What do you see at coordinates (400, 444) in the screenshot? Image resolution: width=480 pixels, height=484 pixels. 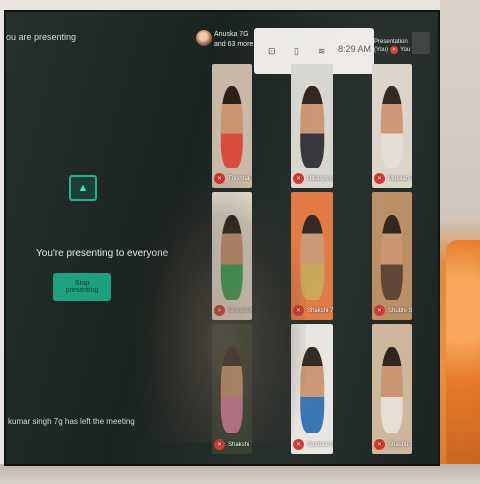 I see `participant-name: Shashti 7th G` at bounding box center [400, 444].